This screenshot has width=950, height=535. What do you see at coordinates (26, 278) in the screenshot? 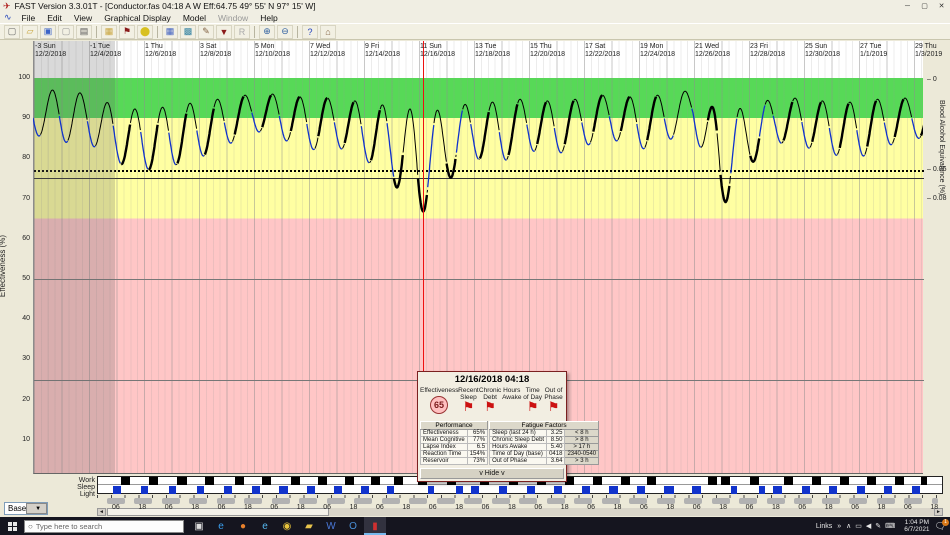
I see `y-tick-50: 50` at bounding box center [26, 278].